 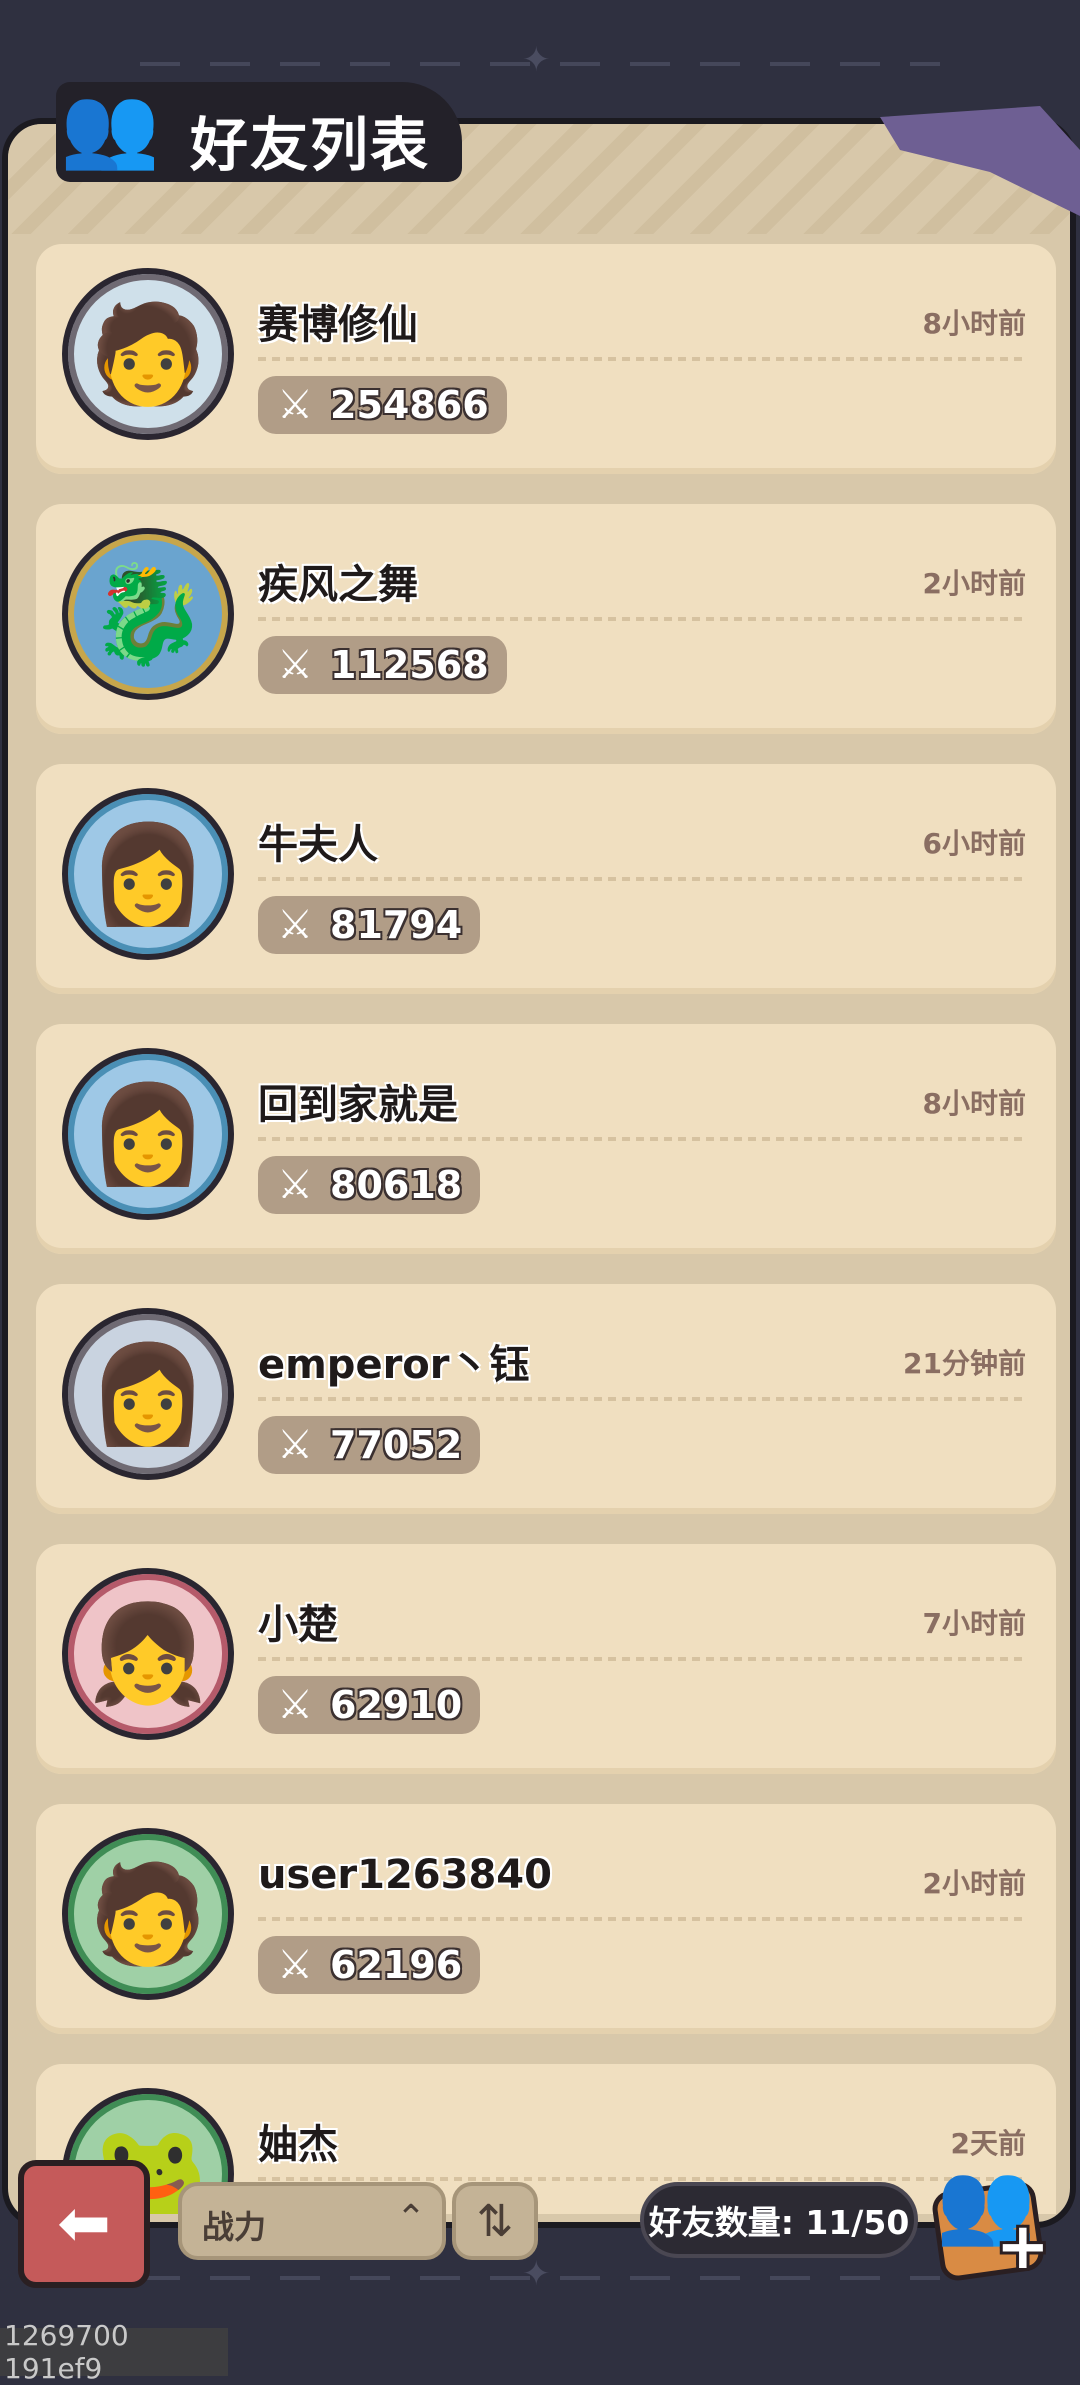 I want to click on friend-name: 疾风之舞, so click(x=338, y=585).